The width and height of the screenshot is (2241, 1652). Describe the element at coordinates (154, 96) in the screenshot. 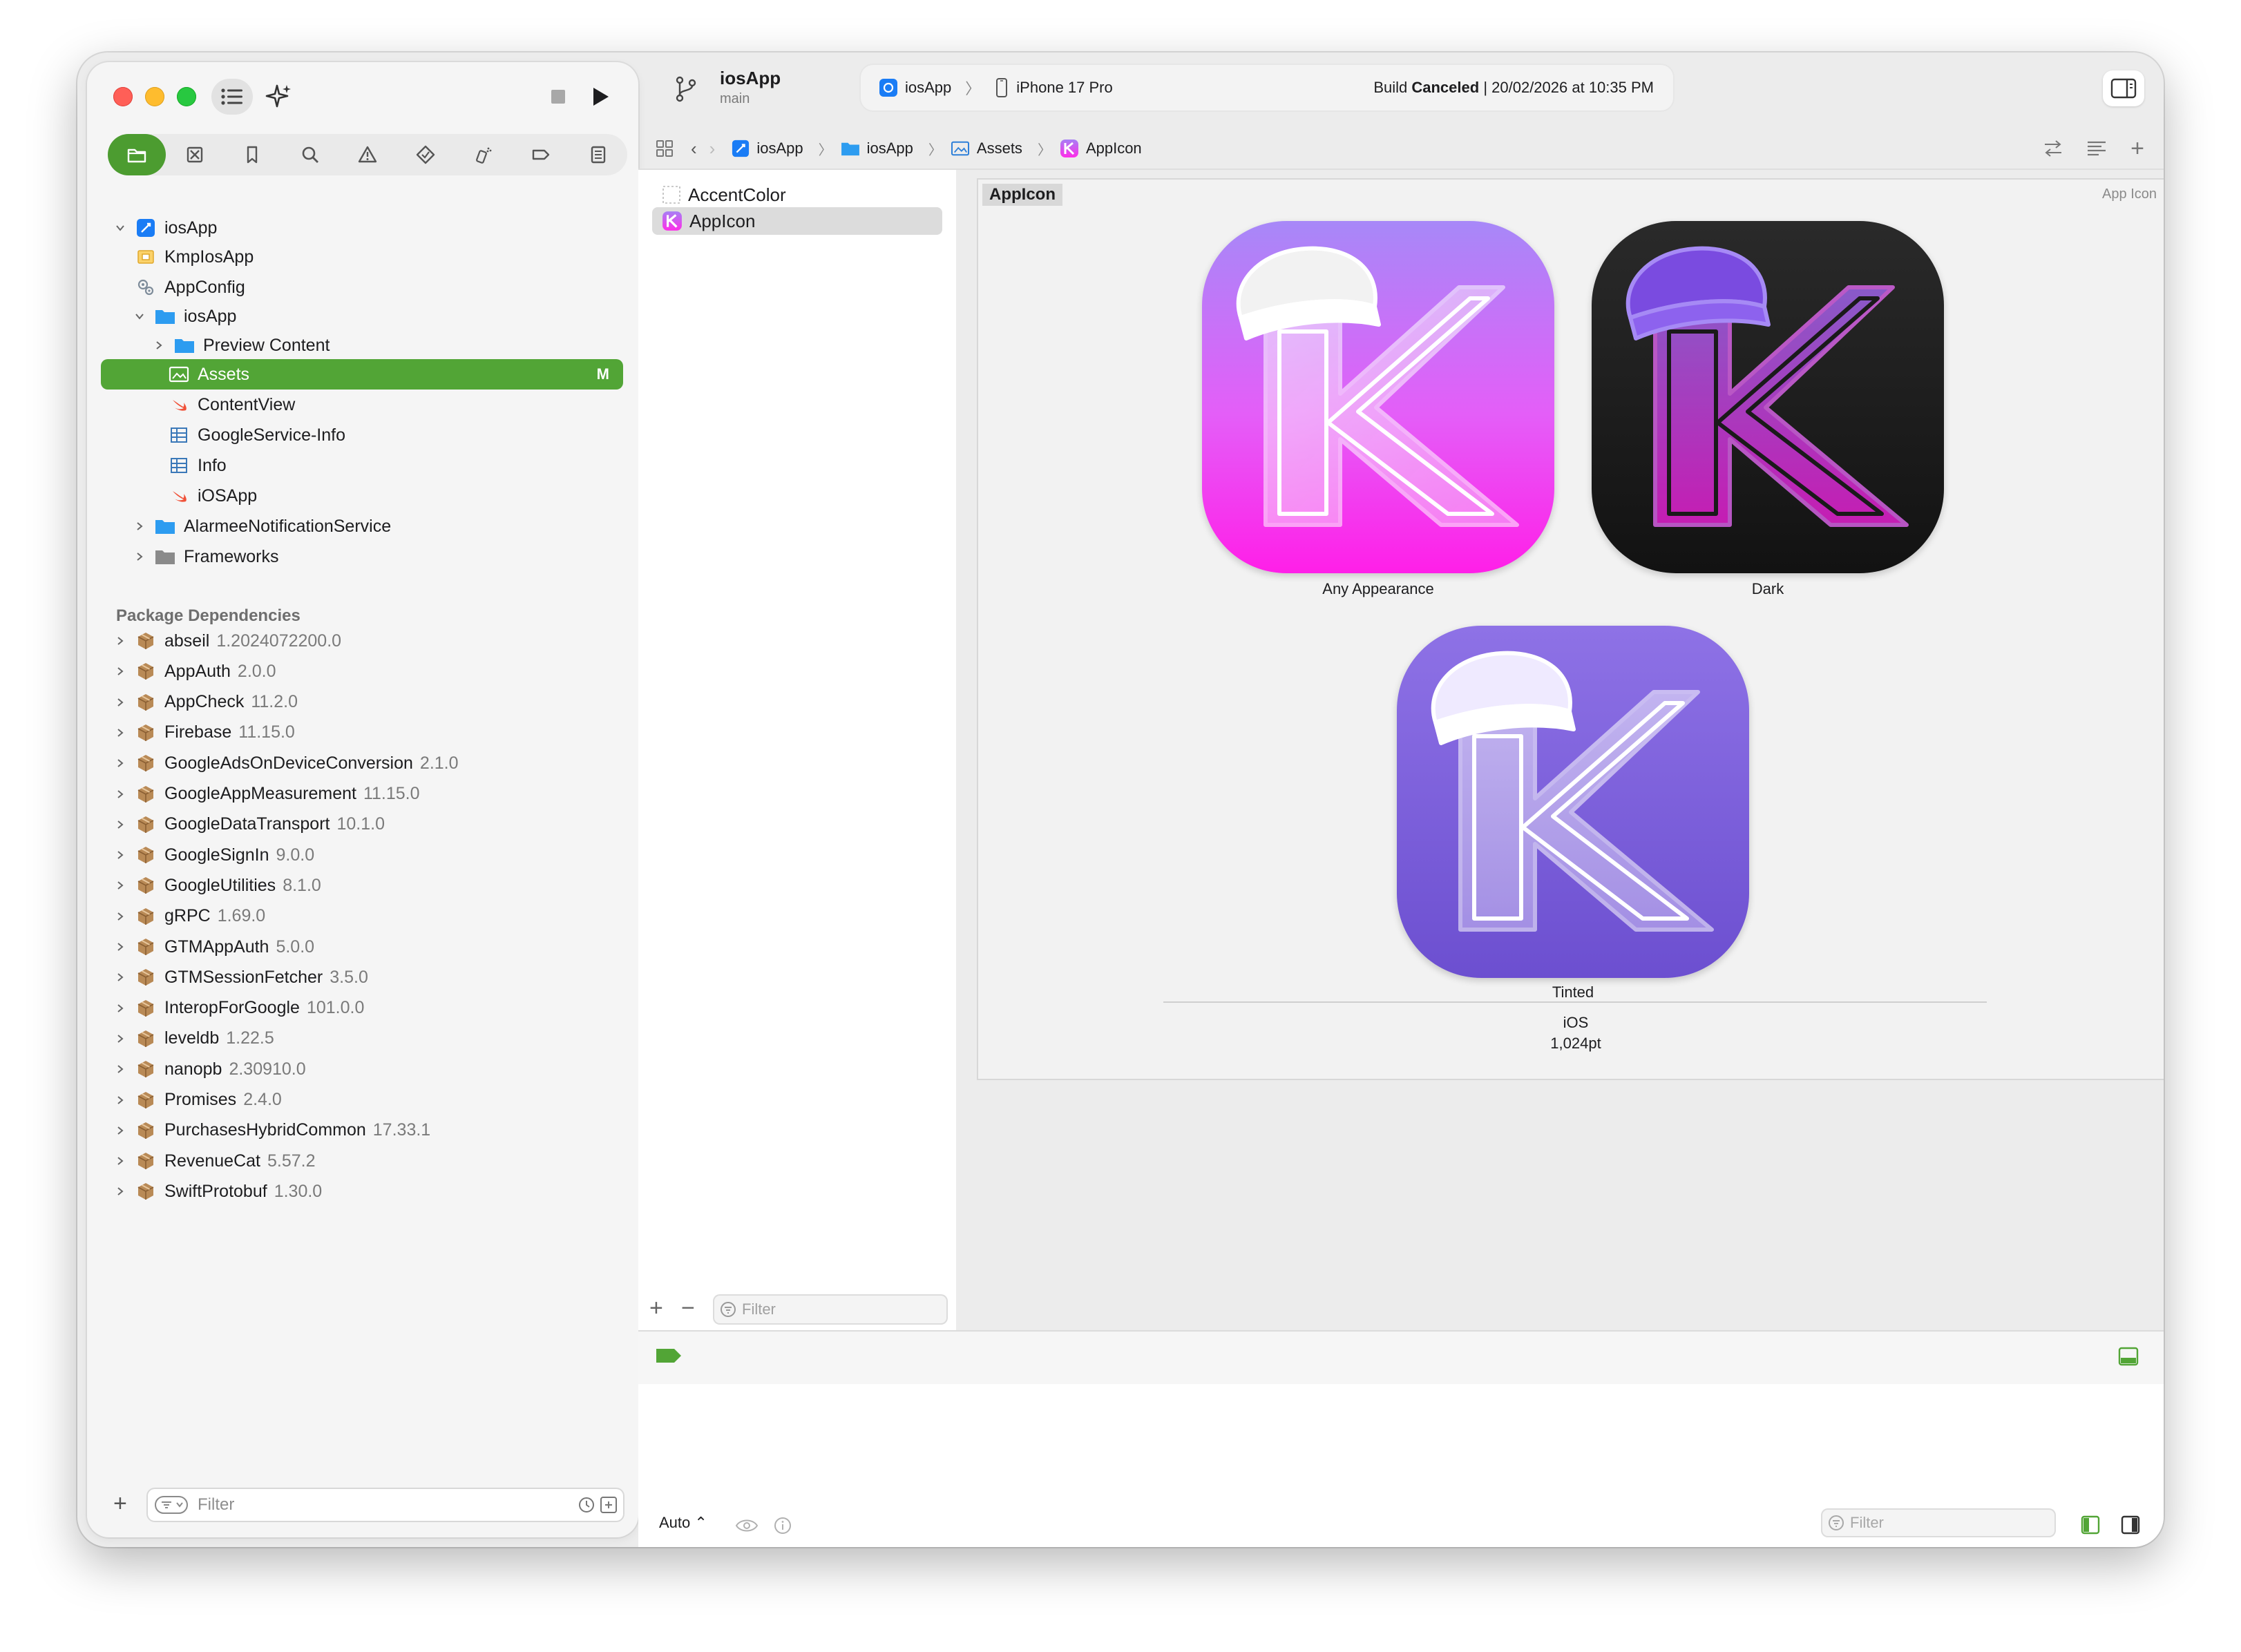

I see `minimize-window-button` at that location.